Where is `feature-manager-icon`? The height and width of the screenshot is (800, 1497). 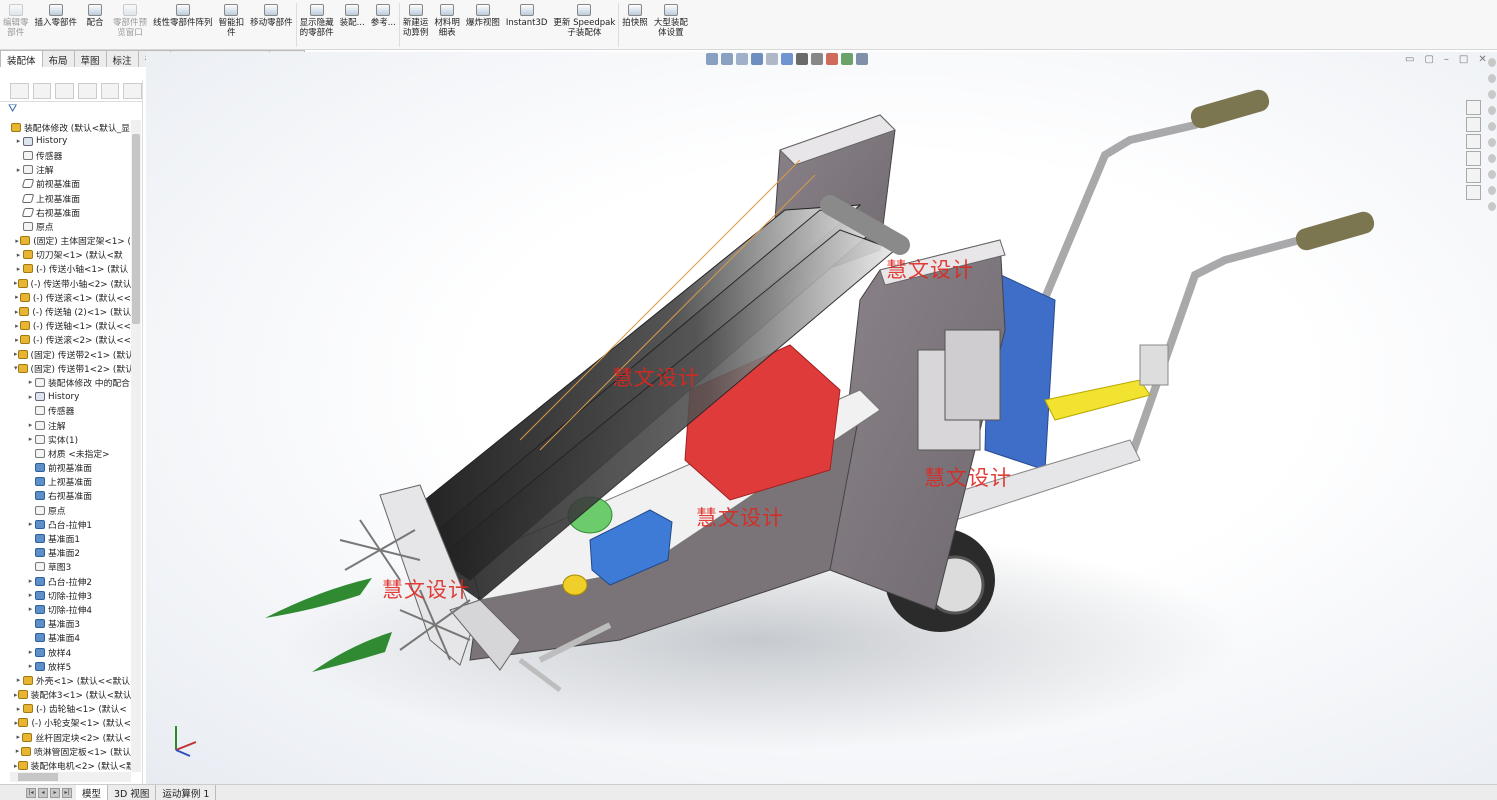
feature-manager-icon is located at coordinates (19, 90).